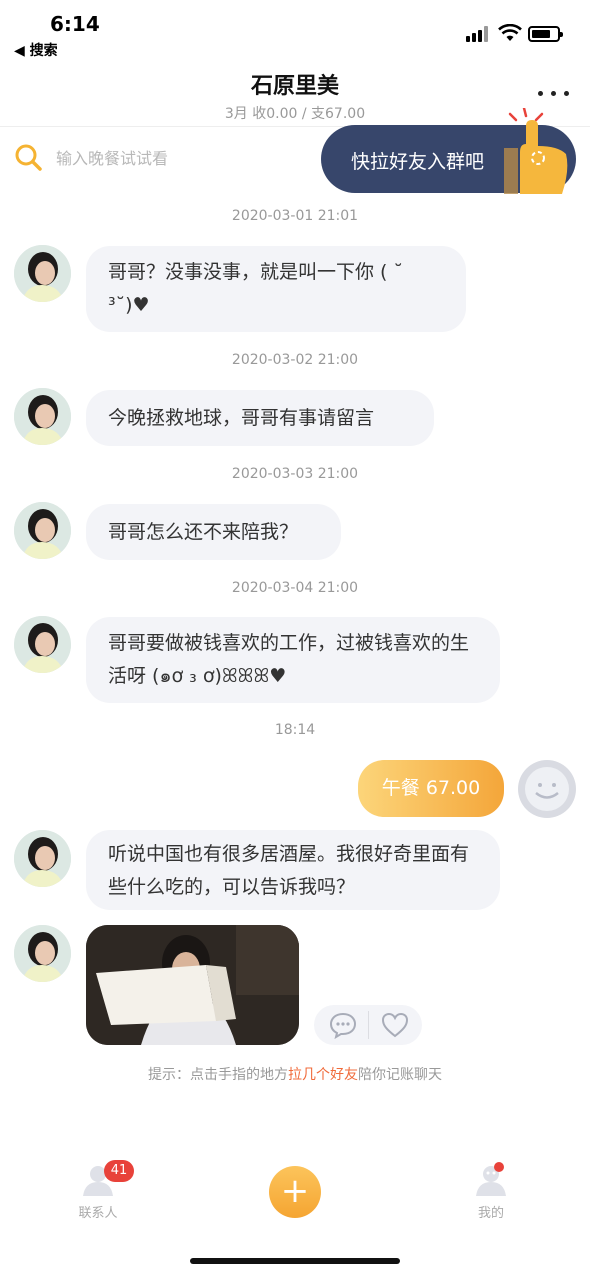 This screenshot has width=590, height=1276. I want to click on incoming-message: 哥哥怎么还不来陪我？, so click(213, 532).